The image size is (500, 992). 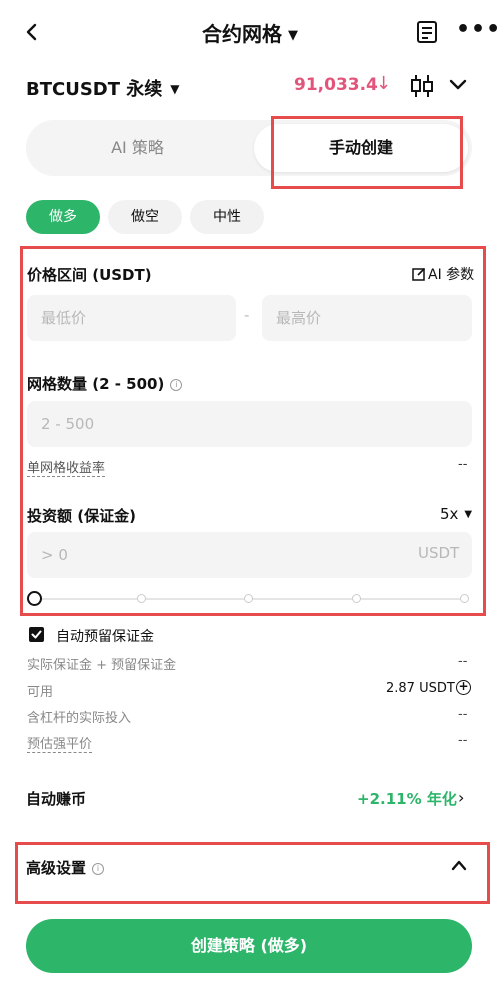 I want to click on grid-count-label-row: 网格数量 (2 - 500) i, so click(x=105, y=383).